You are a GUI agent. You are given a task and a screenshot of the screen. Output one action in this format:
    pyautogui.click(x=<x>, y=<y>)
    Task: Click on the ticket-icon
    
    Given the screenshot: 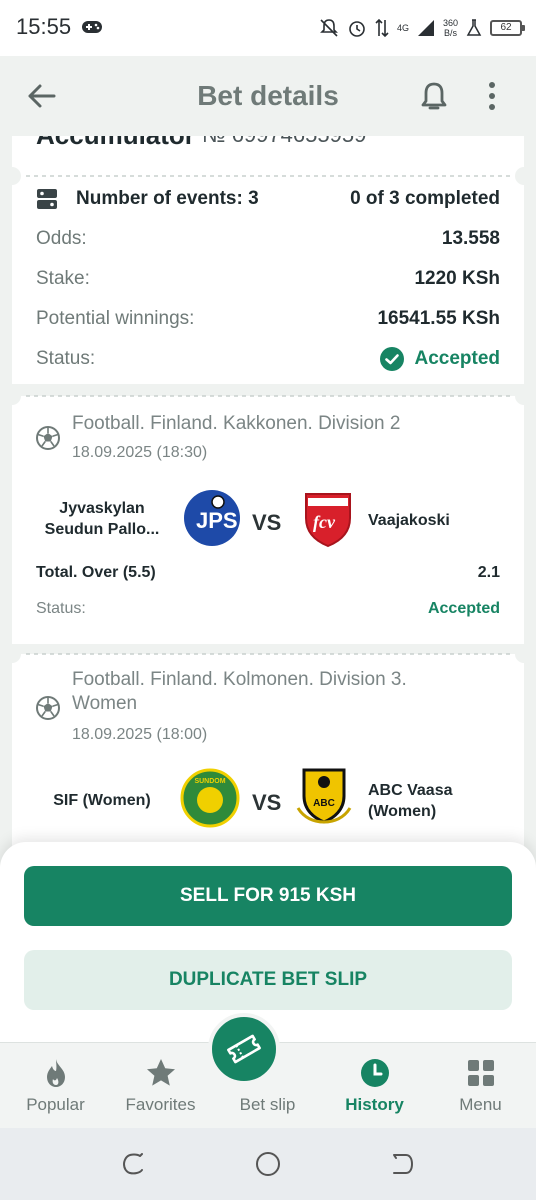 What is the action you would take?
    pyautogui.click(x=244, y=1049)
    